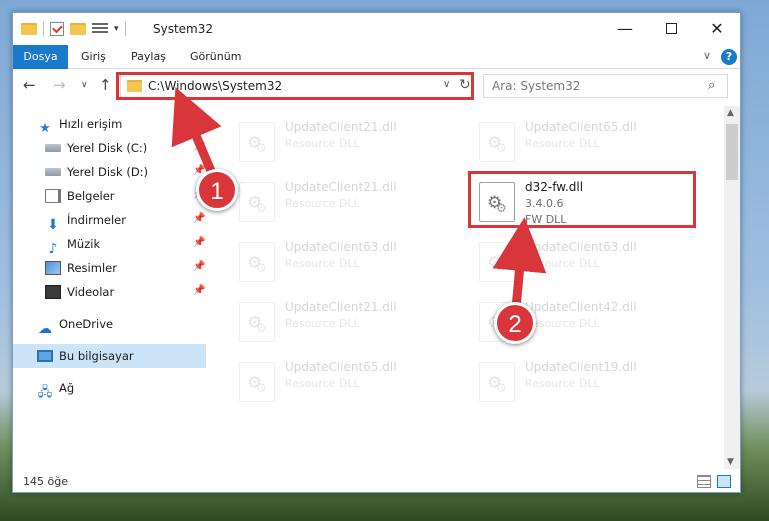 The image size is (769, 521). What do you see at coordinates (96, 220) in the screenshot?
I see `sidebar-item-label: İndirmeler` at bounding box center [96, 220].